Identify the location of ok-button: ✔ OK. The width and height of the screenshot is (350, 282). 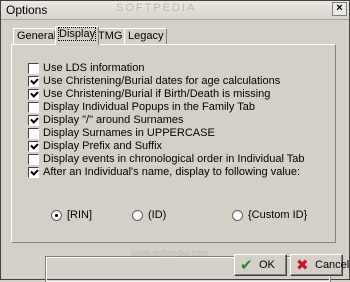
(260, 265).